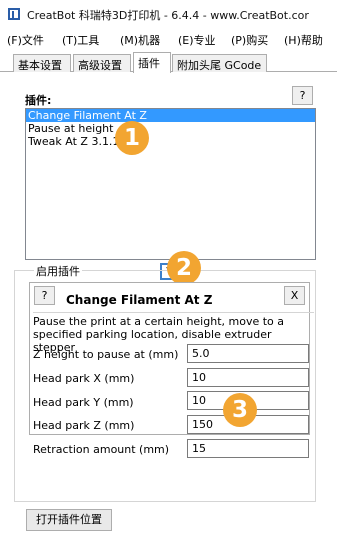 Image resolution: width=337 pixels, height=538 pixels. Describe the element at coordinates (168, 39) in the screenshot. I see `menu-bar: (F)文件 (T)工具 (M)机器 (E)专业 (P)购买 (H)帮助` at that location.